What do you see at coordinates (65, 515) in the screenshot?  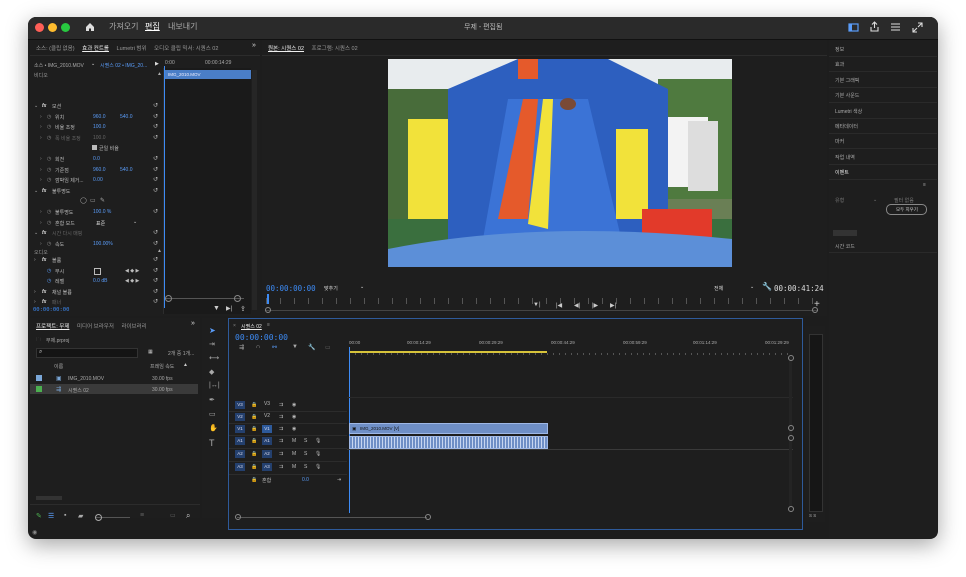 I see `icon-view-icon: ▪` at bounding box center [65, 515].